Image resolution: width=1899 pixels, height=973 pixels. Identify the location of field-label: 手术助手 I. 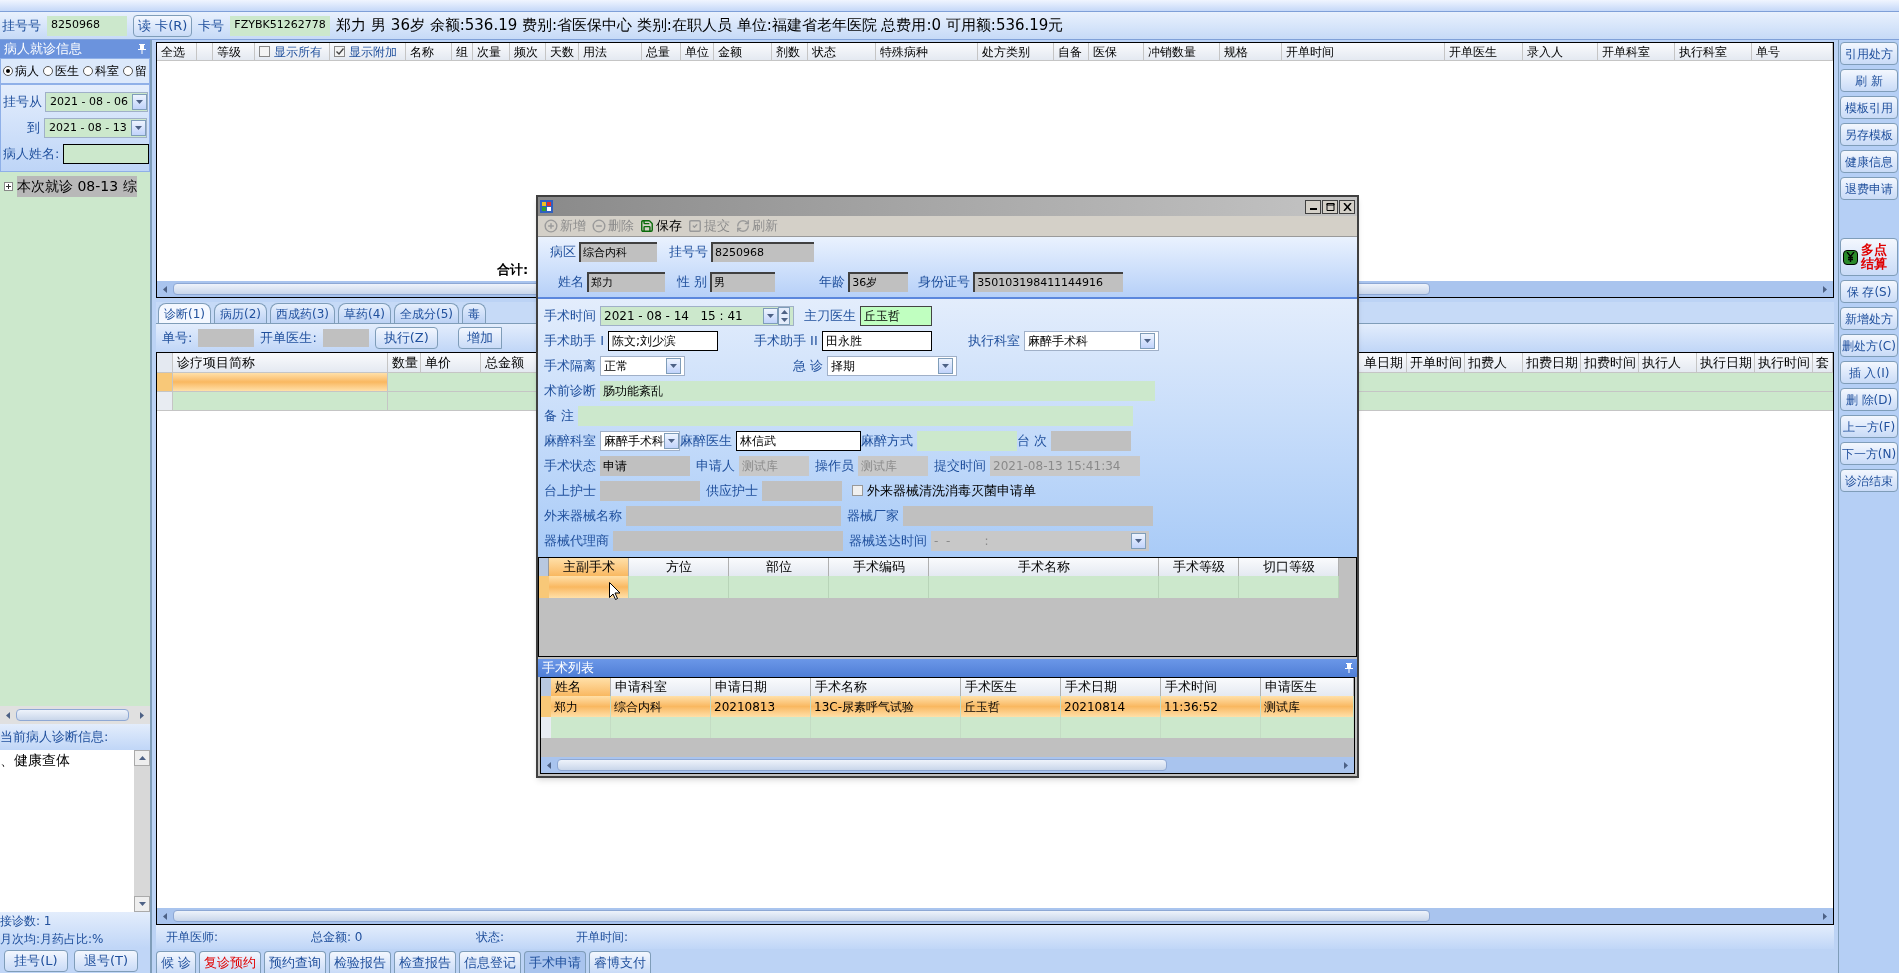
(574, 340).